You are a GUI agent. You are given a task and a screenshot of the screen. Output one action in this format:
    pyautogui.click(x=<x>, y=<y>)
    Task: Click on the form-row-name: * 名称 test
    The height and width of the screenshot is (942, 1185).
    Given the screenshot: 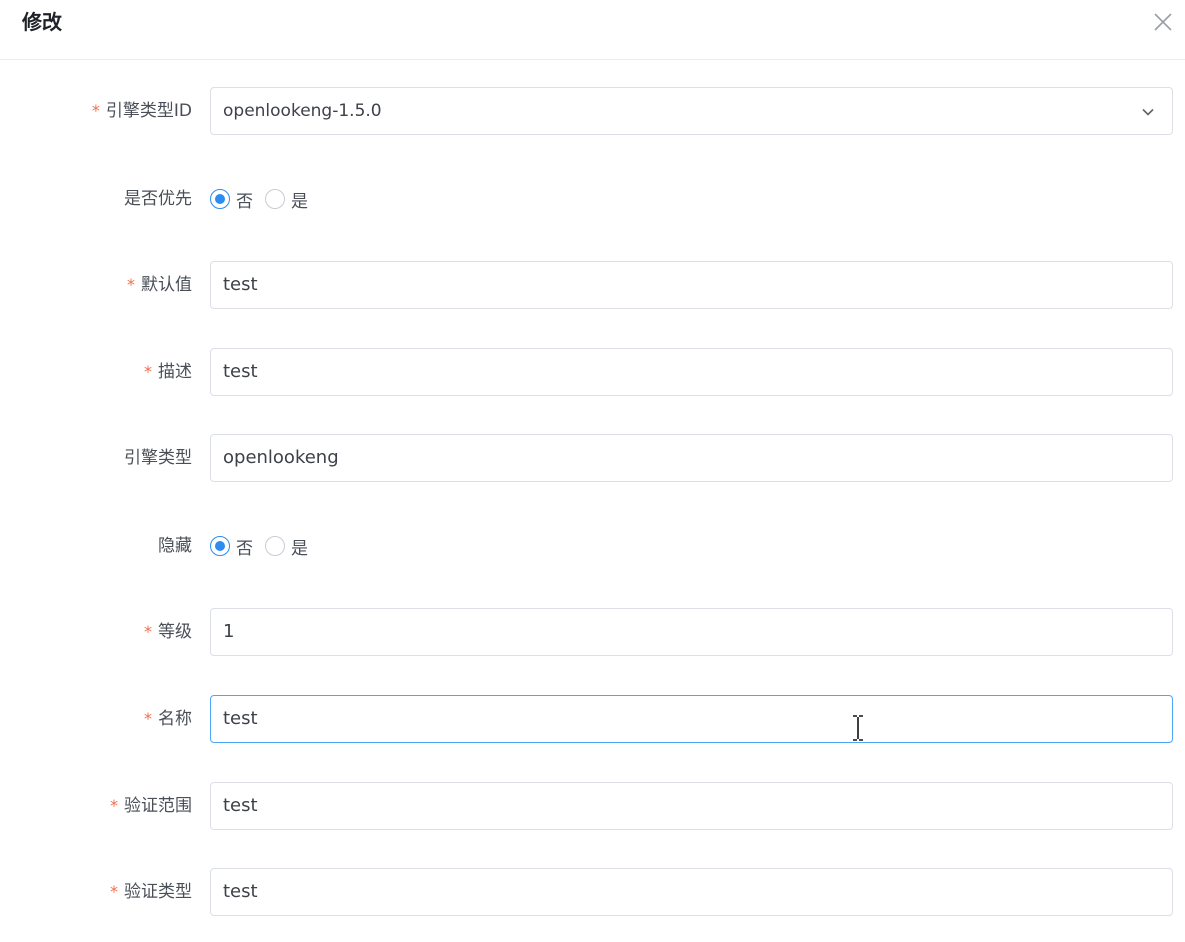 What is the action you would take?
    pyautogui.click(x=592, y=719)
    